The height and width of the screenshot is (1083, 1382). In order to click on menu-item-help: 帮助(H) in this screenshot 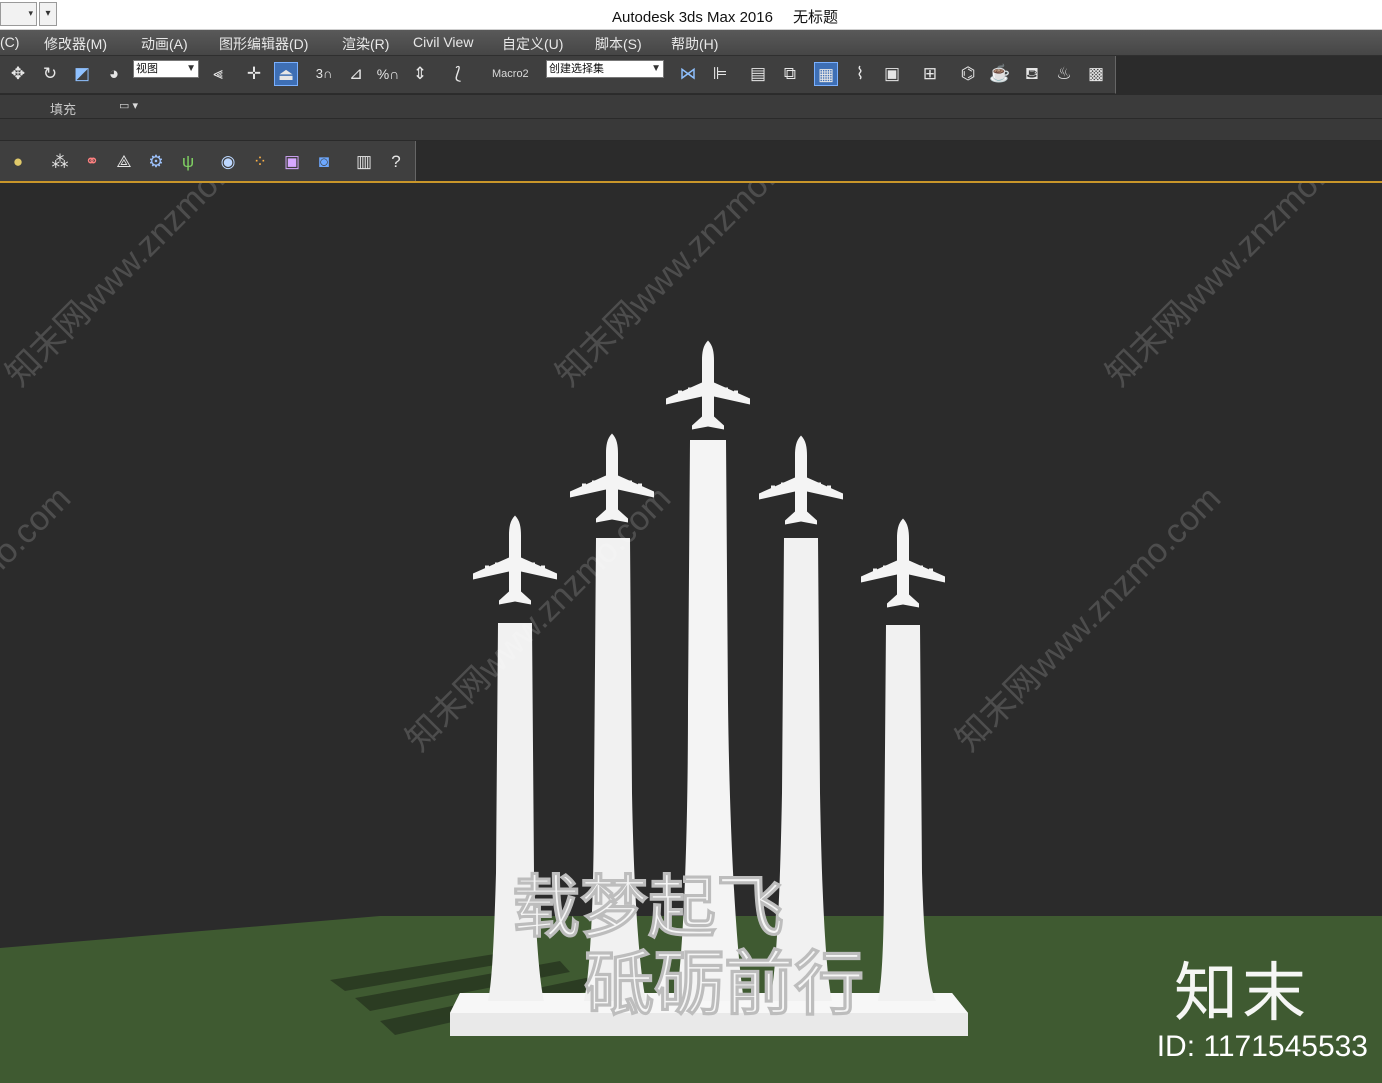, I will do `click(694, 44)`.